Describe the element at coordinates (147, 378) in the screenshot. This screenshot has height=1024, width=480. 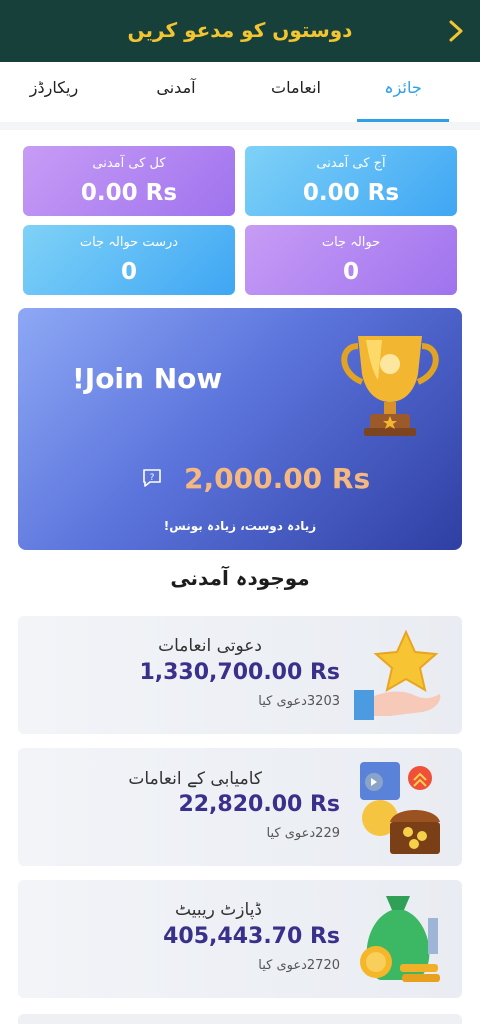
I see `banner-title: !Join Now` at that location.